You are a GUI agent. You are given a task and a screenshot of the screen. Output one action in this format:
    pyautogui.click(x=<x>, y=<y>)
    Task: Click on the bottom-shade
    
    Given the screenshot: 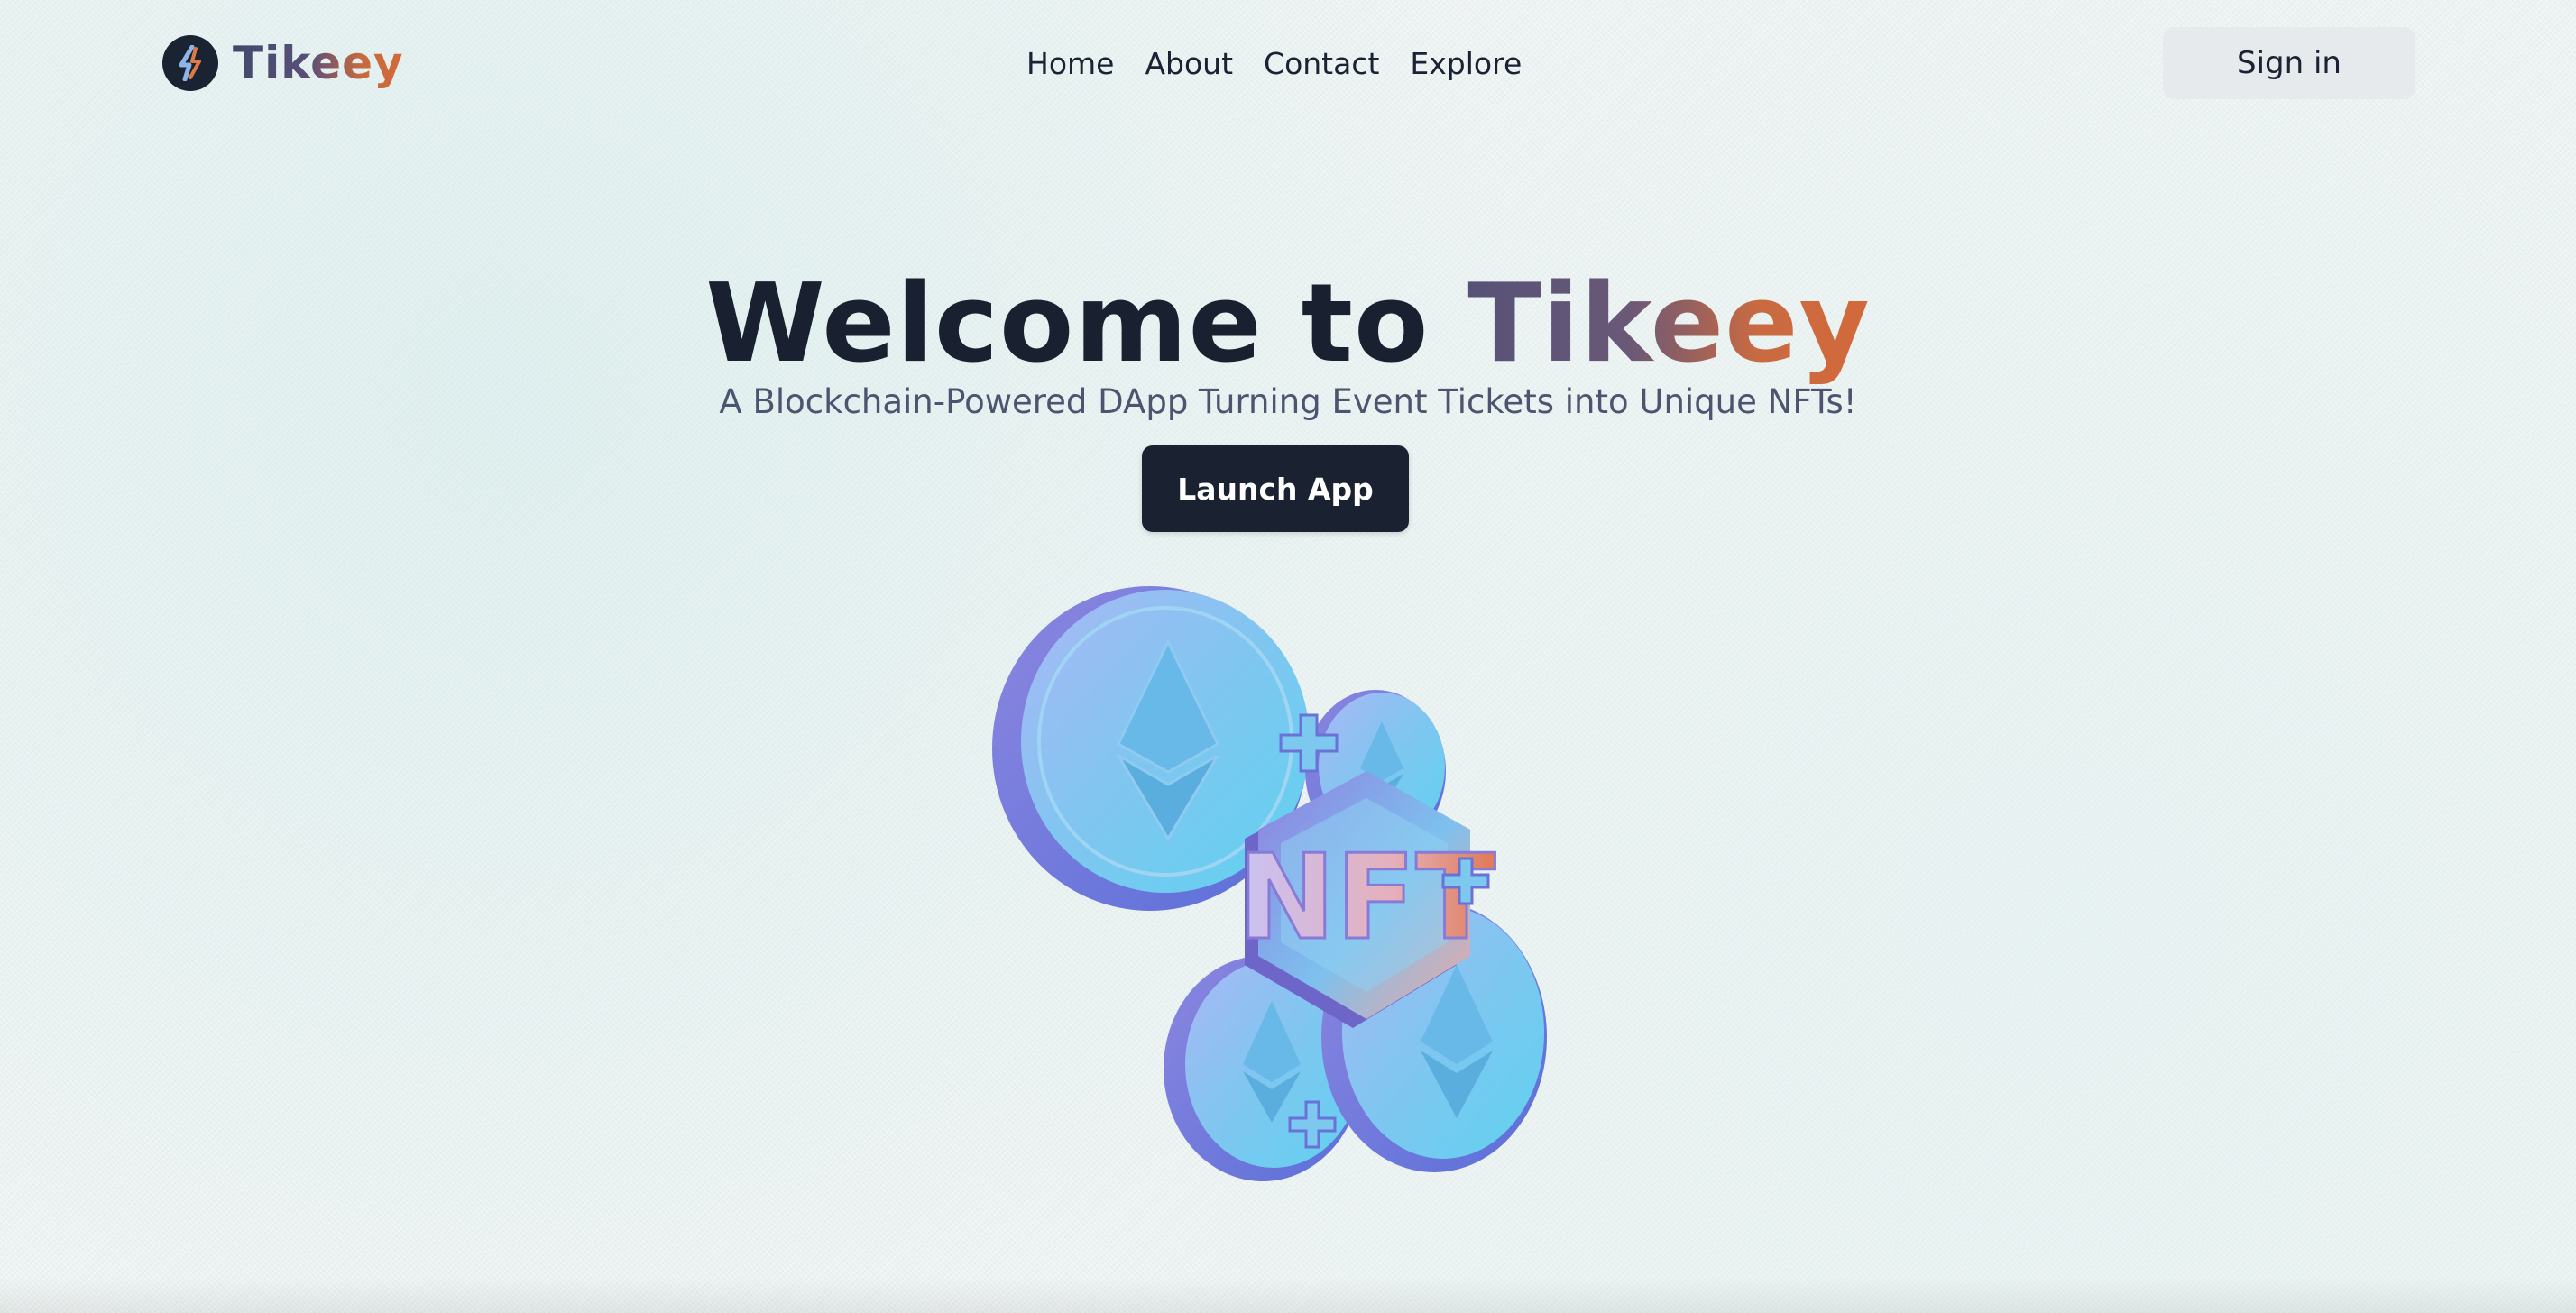 What is the action you would take?
    pyautogui.click(x=1288, y=1295)
    